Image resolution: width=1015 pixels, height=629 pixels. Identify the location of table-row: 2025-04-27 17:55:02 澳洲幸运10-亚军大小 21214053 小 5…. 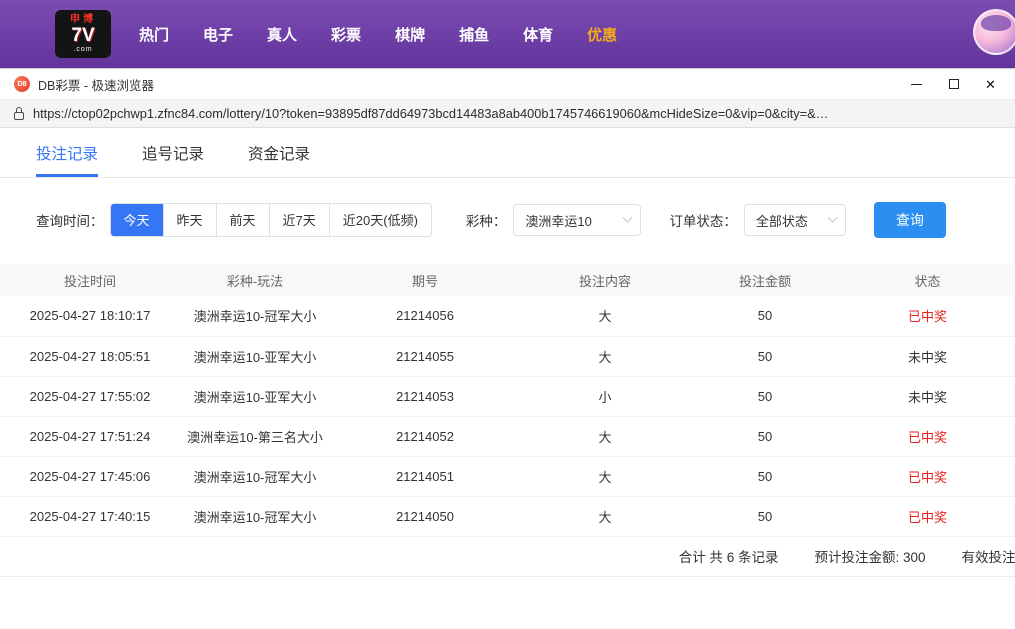
(507, 396).